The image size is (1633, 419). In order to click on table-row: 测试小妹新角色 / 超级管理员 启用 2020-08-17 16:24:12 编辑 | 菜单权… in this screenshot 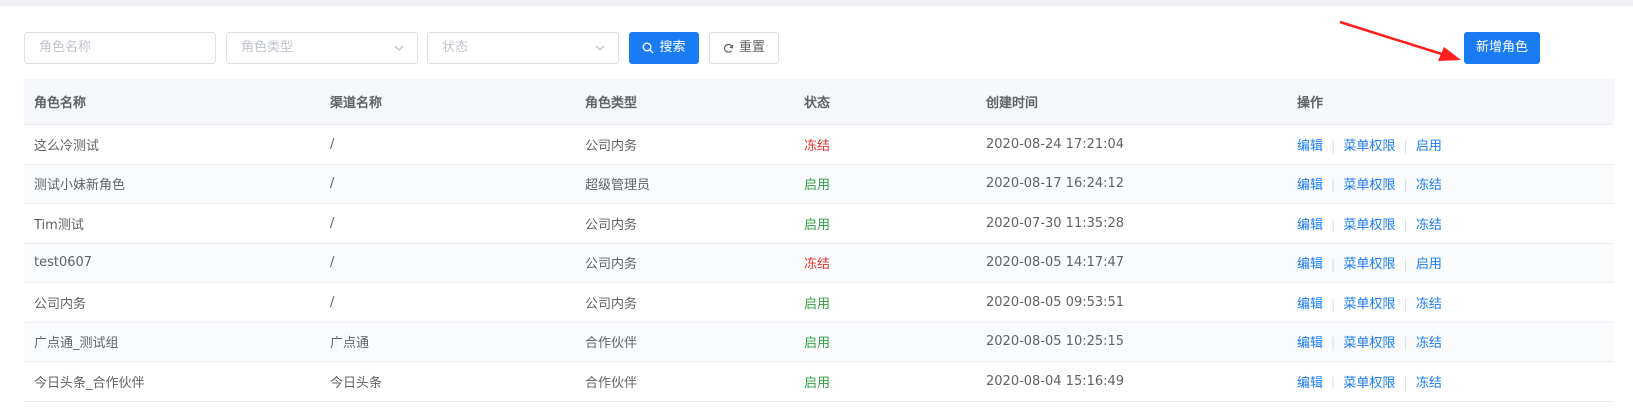, I will do `click(819, 184)`.